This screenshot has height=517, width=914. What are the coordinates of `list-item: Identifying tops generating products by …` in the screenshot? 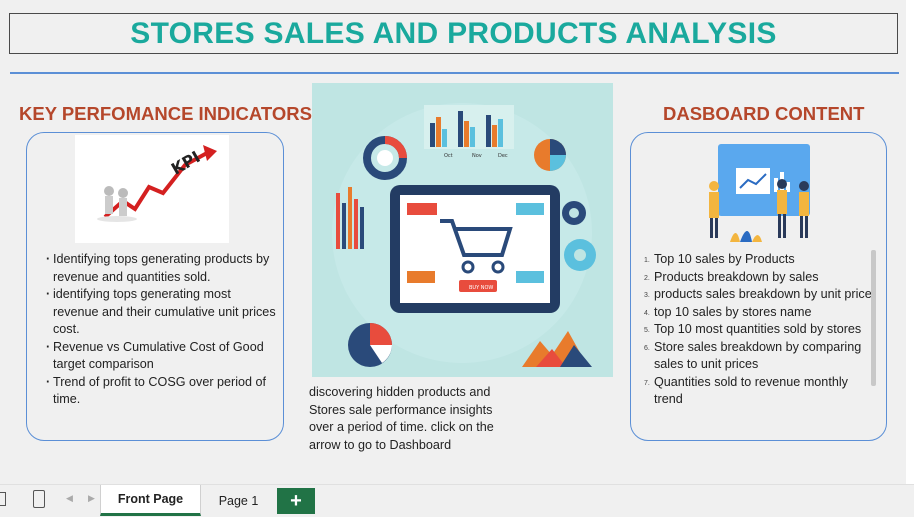 It's located at (161, 268).